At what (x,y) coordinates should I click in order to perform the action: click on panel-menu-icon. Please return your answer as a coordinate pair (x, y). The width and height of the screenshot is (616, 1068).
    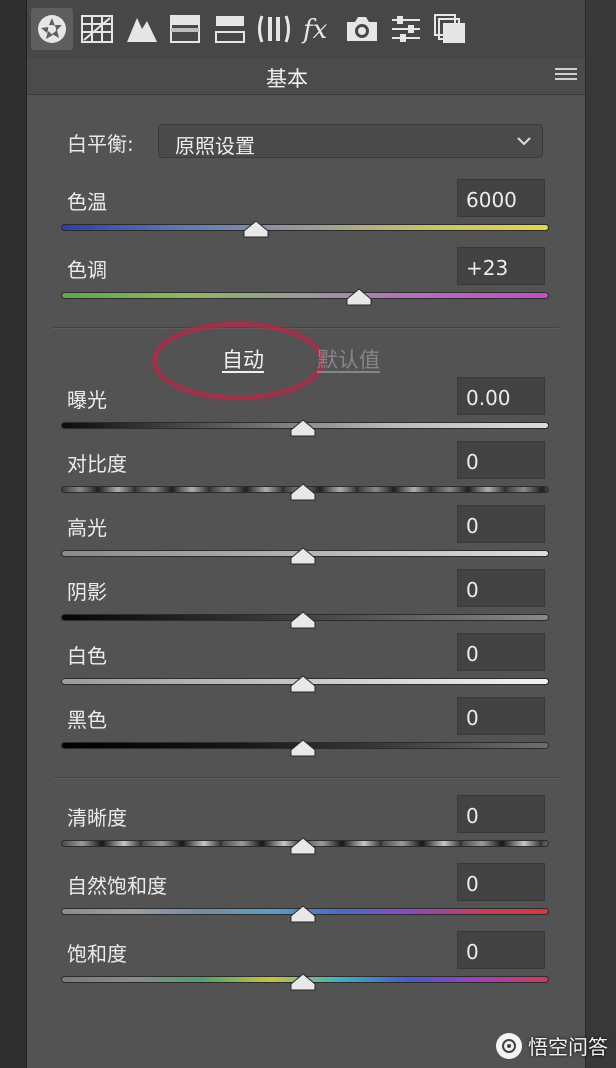
    Looking at the image, I should click on (566, 76).